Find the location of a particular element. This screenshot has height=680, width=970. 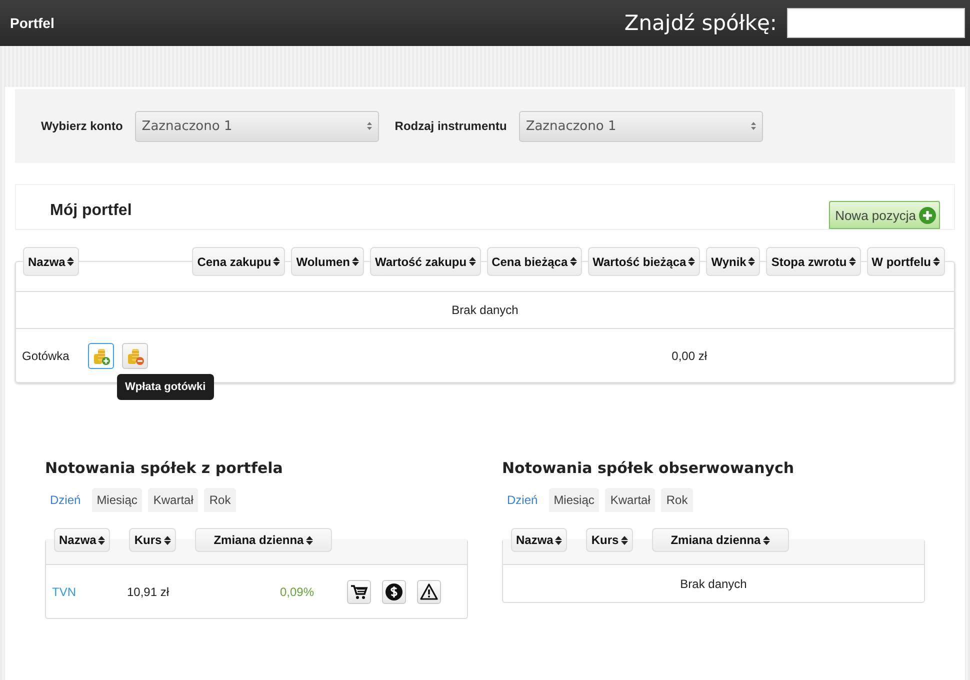

column-header: Stopa zwrotu is located at coordinates (813, 261).